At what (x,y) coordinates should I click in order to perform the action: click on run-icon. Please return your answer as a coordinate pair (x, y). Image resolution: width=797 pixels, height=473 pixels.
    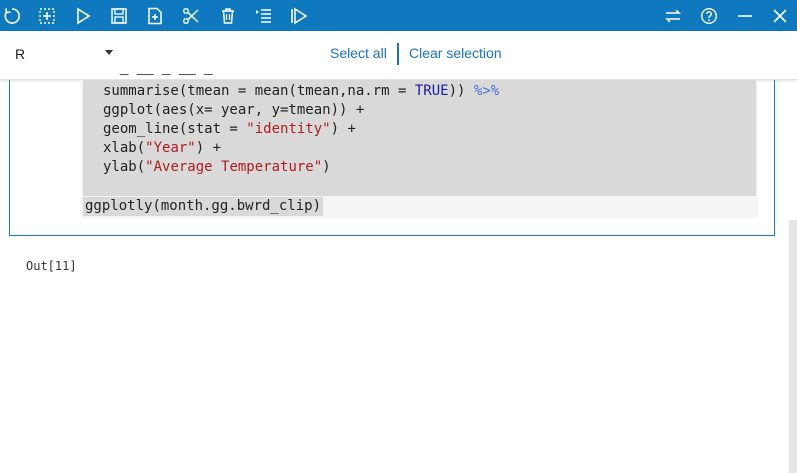
    Looking at the image, I should click on (83, 16).